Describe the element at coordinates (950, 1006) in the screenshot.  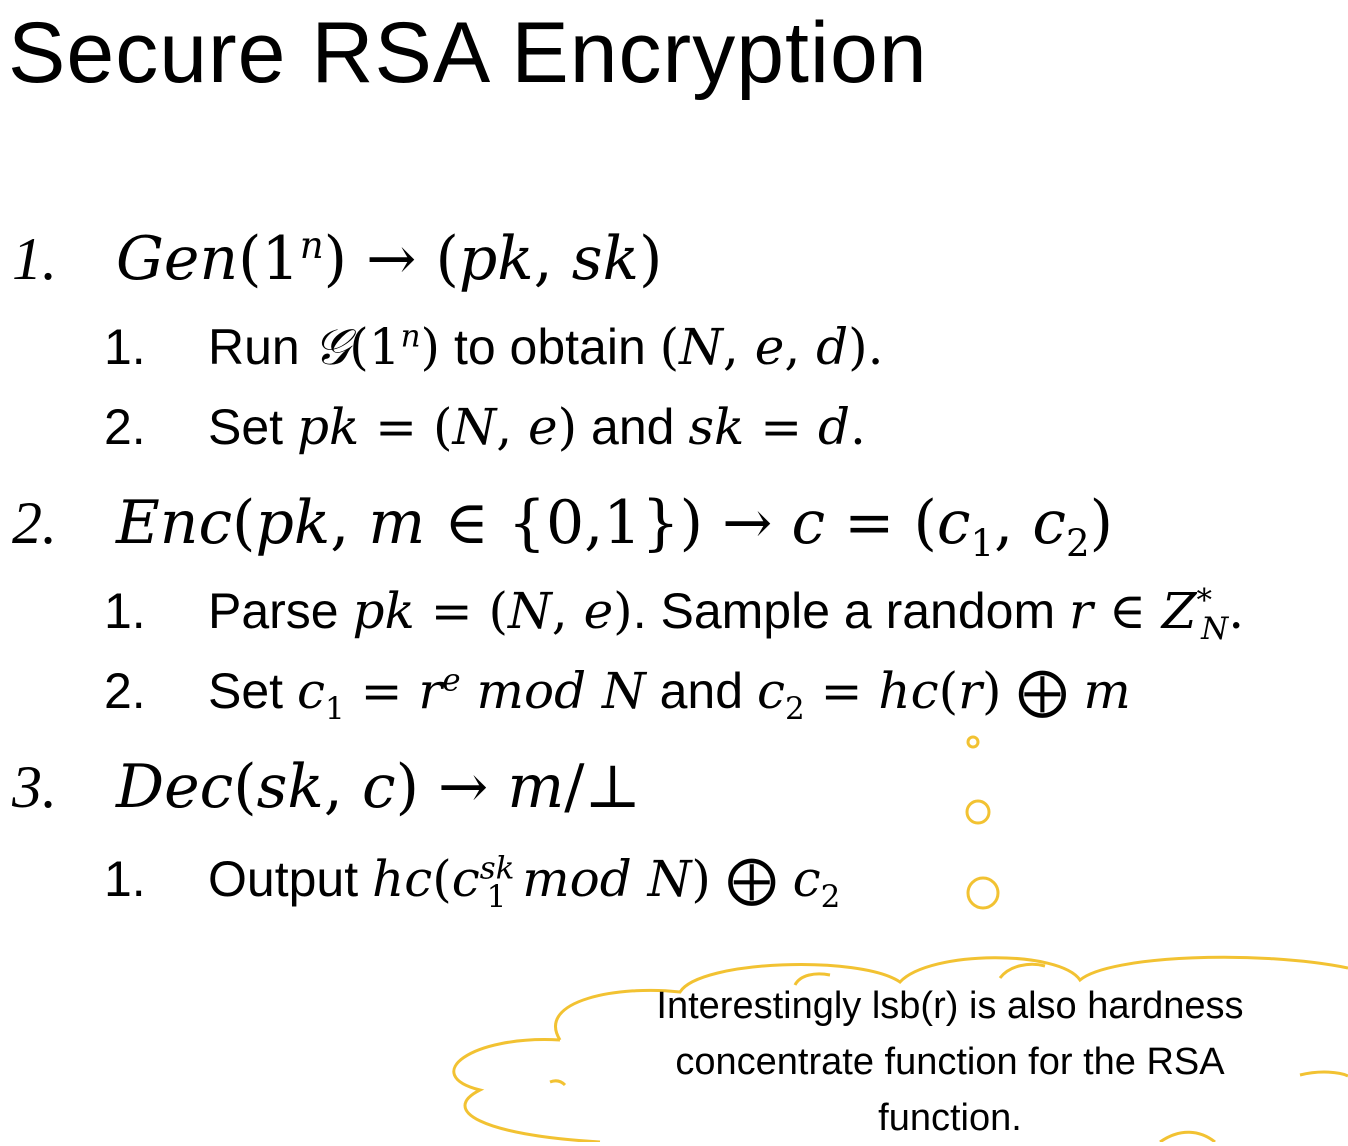
I see `callout-line-1: Interestingly lsb(r) is also hardness` at that location.